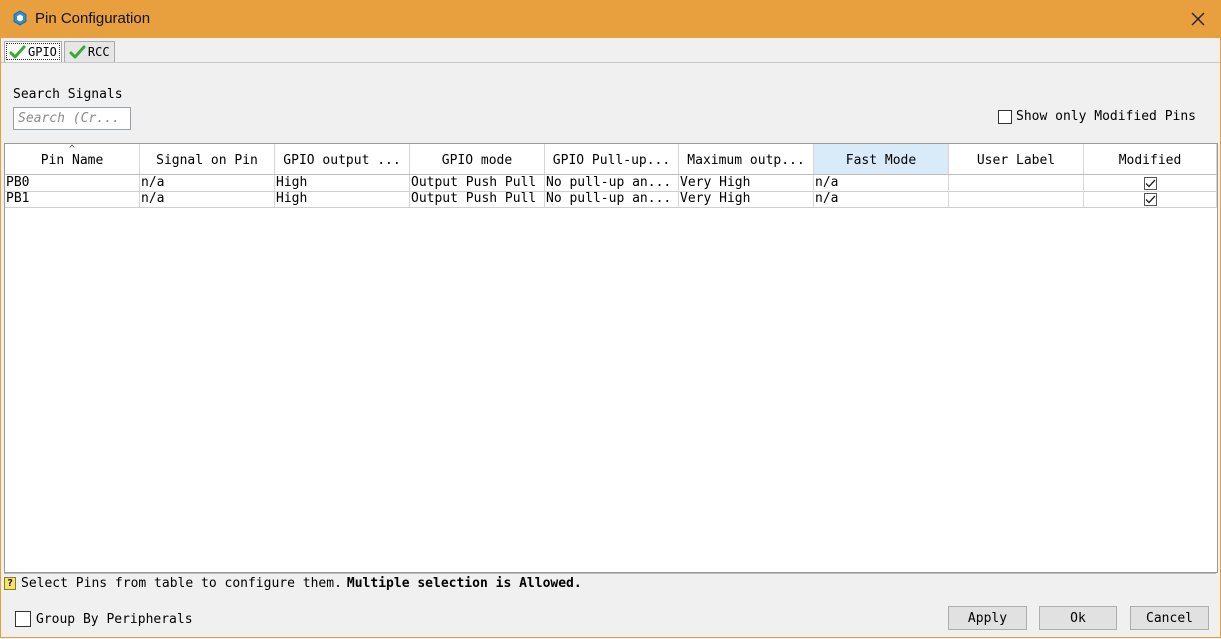 Image resolution: width=1221 pixels, height=639 pixels. I want to click on column-label: Fast Mode, so click(881, 160).